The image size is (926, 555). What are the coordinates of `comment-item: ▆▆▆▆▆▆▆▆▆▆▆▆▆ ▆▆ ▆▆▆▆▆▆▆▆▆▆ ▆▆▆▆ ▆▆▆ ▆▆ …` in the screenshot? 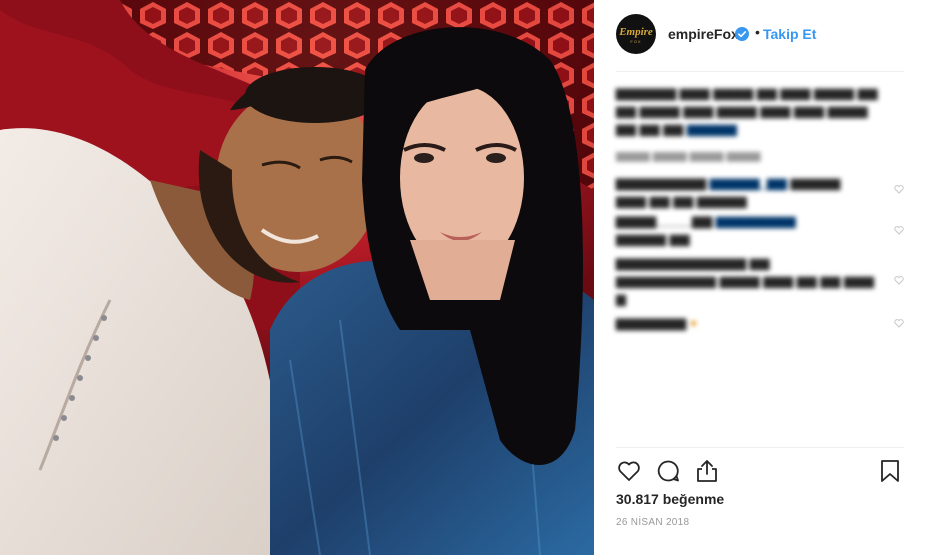 It's located at (745, 280).